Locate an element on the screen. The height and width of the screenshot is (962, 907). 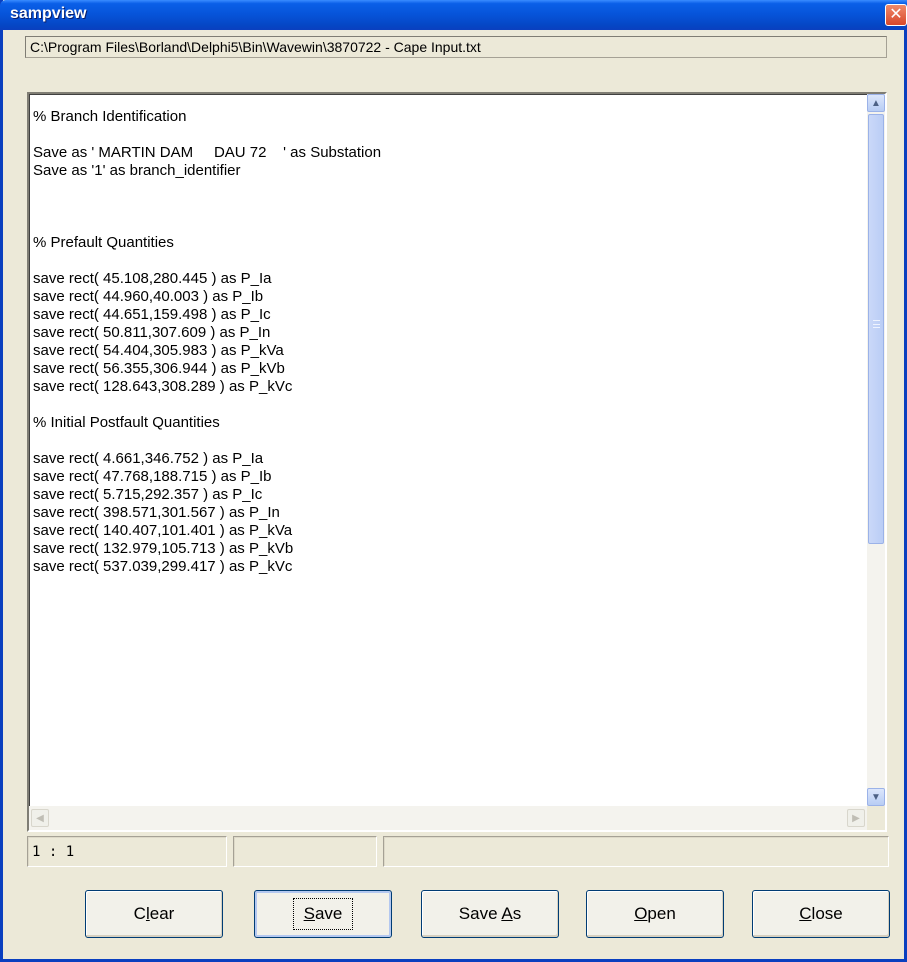
memo-line: save rect( 140.407,101.401 ) as P_kVa is located at coordinates (163, 530).